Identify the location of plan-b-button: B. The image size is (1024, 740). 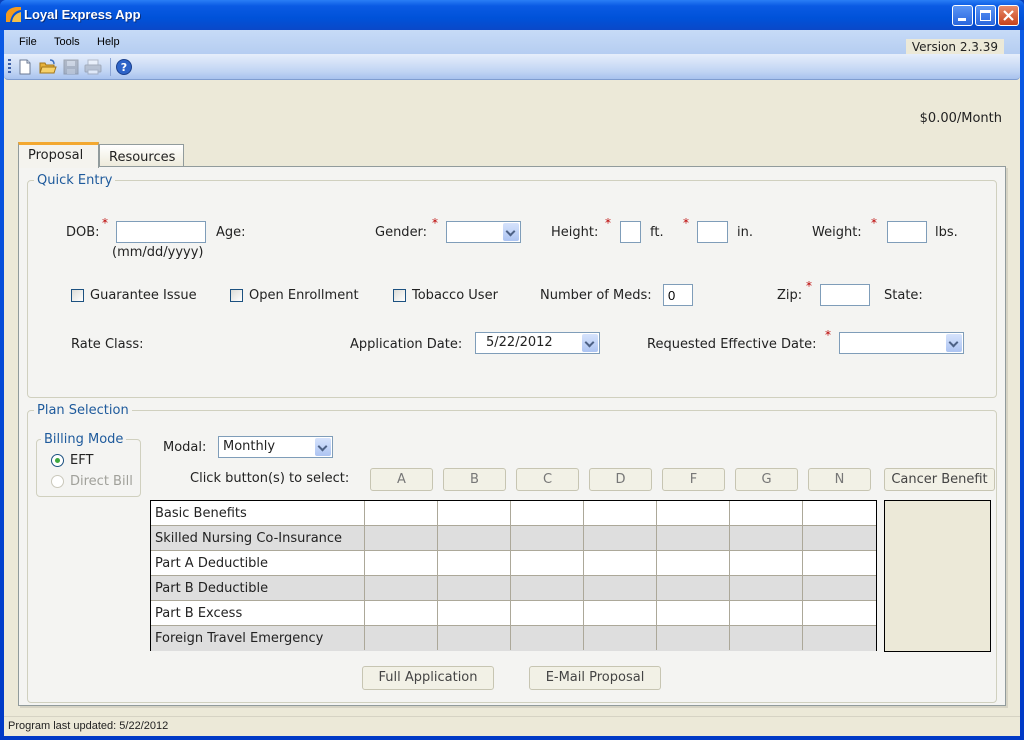
(474, 479).